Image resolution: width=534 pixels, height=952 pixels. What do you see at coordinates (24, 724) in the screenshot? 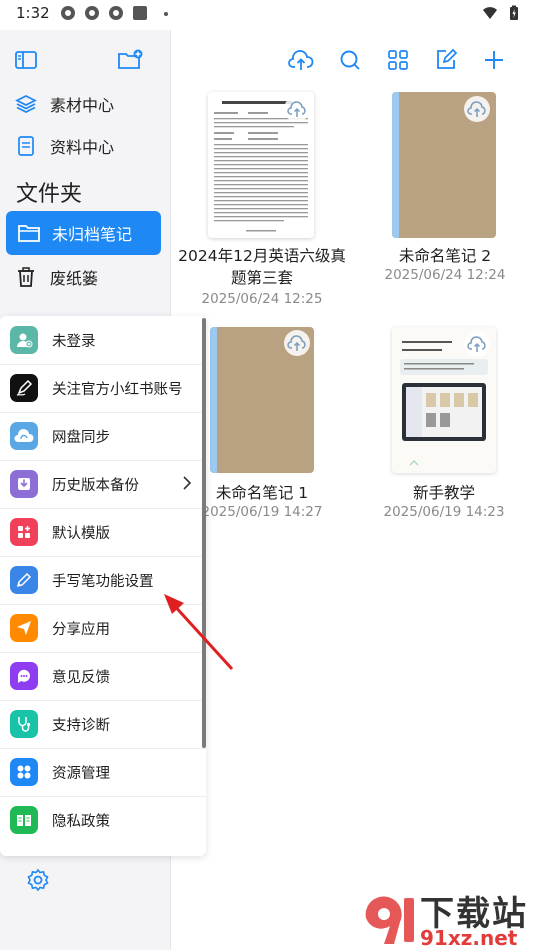
I see `stethoscope-icon` at bounding box center [24, 724].